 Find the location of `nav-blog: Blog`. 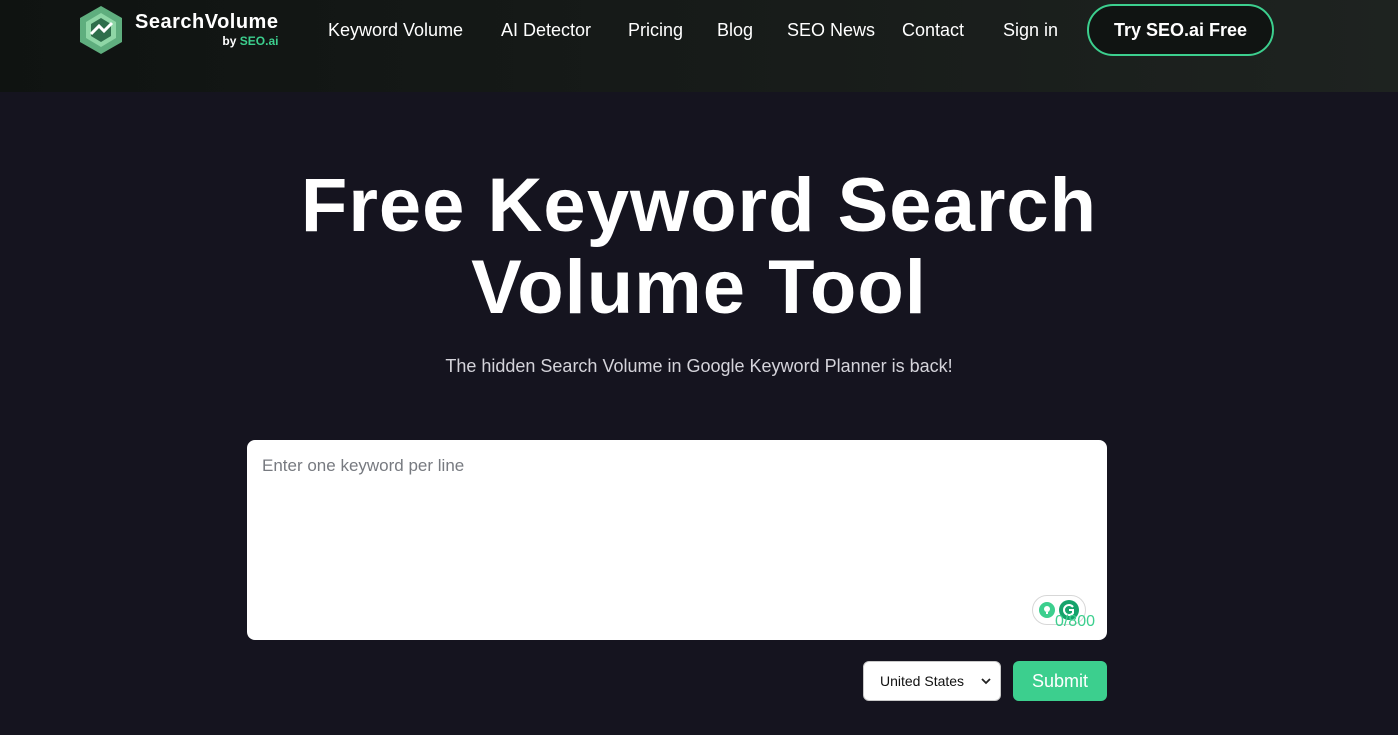

nav-blog: Blog is located at coordinates (735, 30).